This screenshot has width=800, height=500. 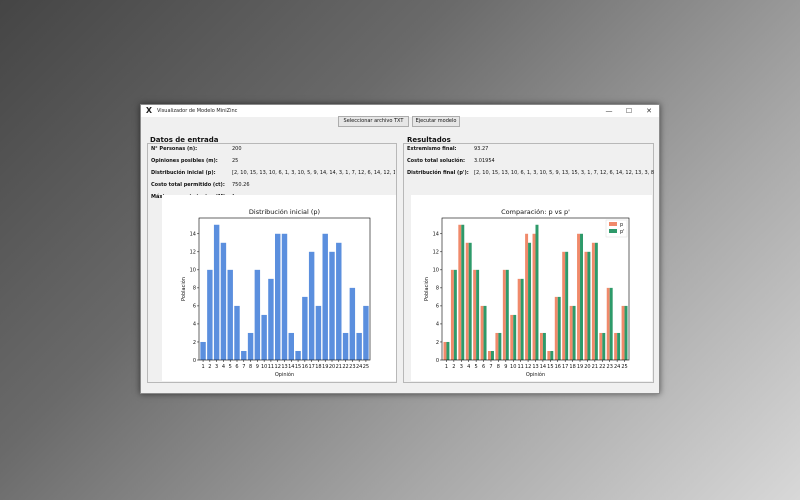 I want to click on x-tick-label: 1, so click(x=202, y=367).